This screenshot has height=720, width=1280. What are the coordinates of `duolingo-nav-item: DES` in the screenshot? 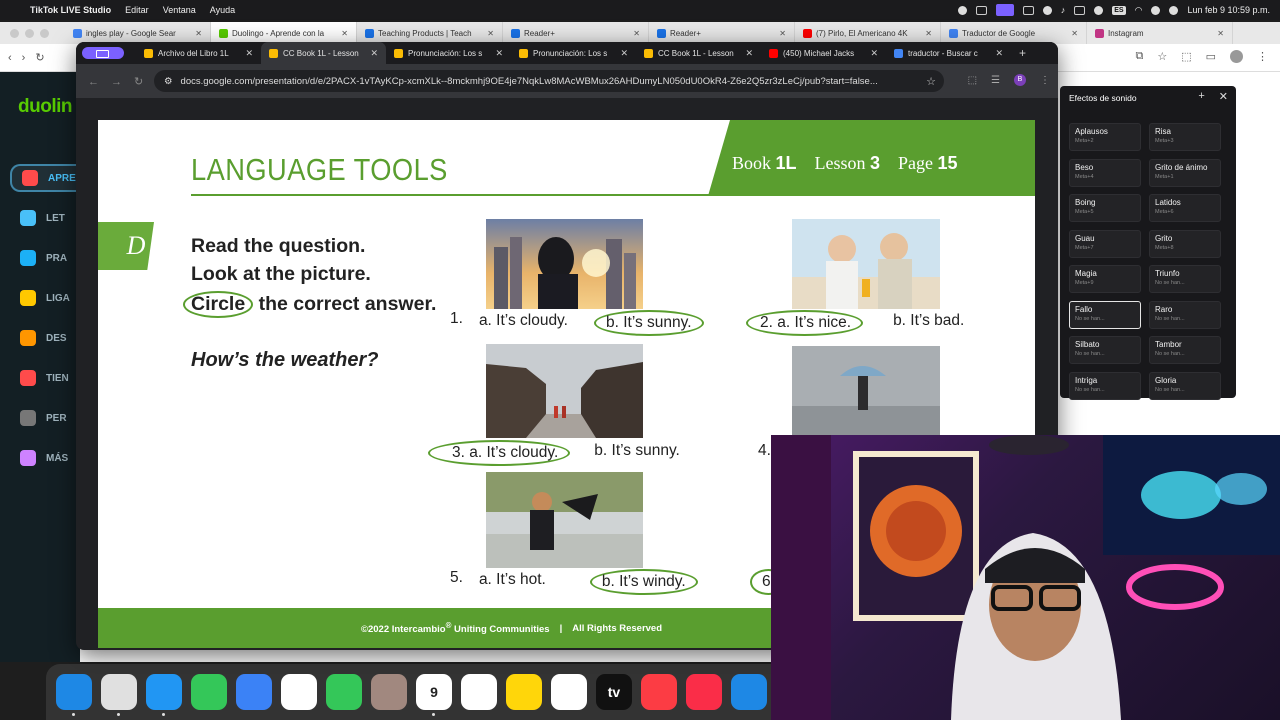 It's located at (45, 338).